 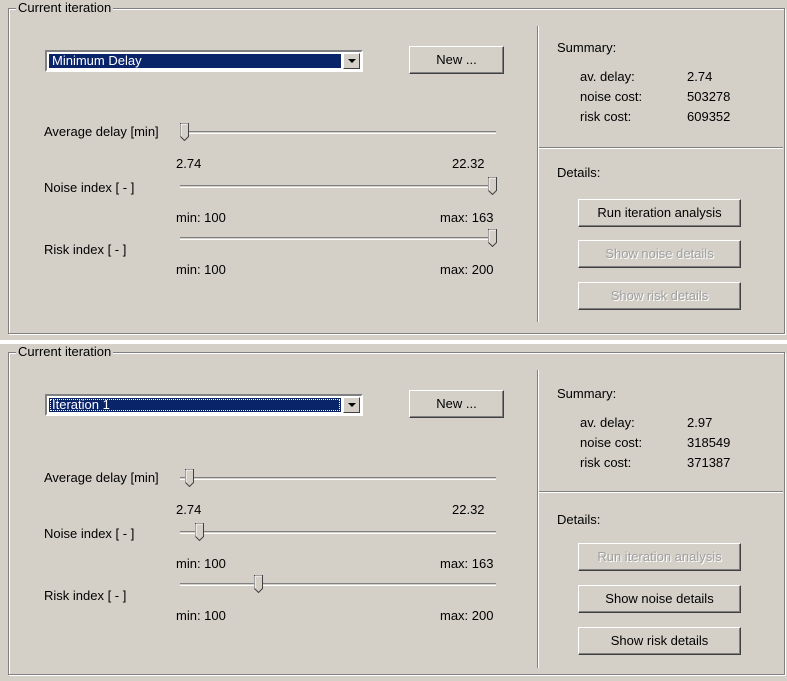 I want to click on summary-noise-cost-value: 318549, so click(x=709, y=442).